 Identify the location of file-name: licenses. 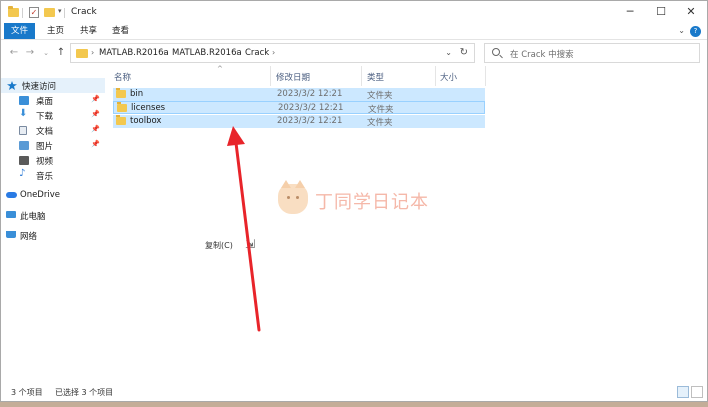
(148, 108).